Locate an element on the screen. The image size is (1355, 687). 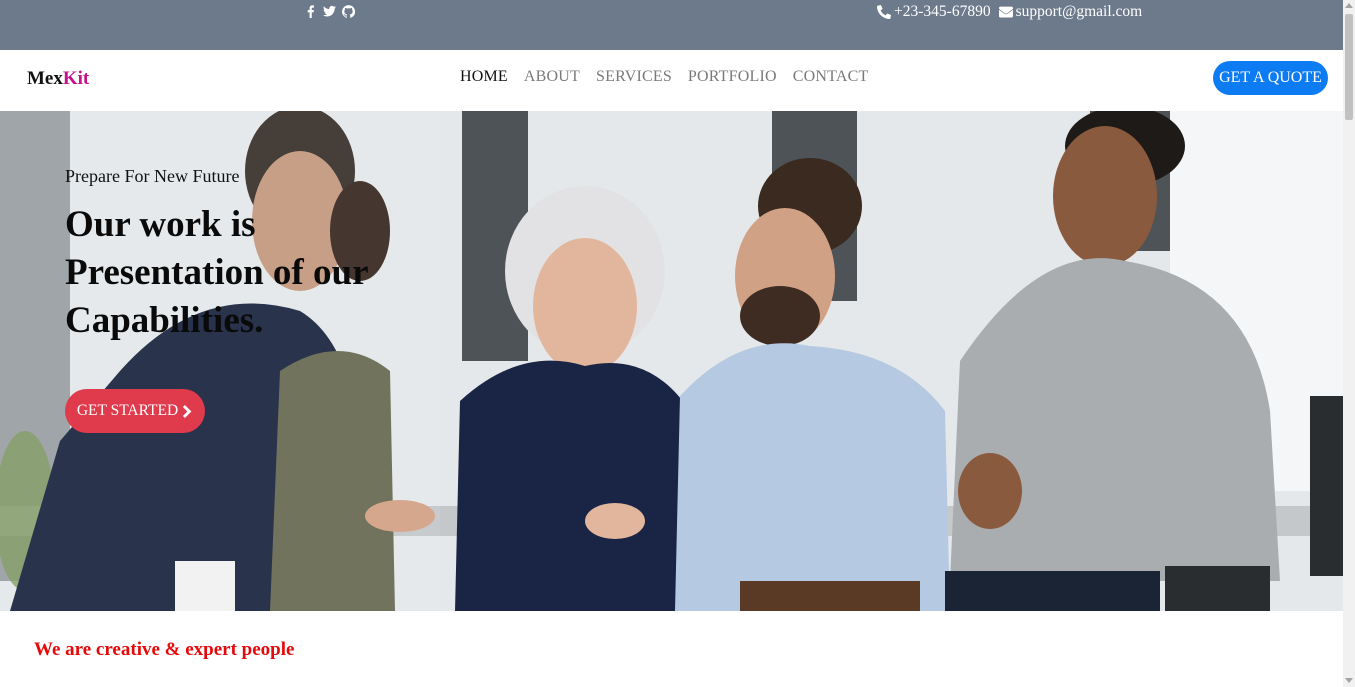
get-started-label: GET STARTED is located at coordinates (127, 410).